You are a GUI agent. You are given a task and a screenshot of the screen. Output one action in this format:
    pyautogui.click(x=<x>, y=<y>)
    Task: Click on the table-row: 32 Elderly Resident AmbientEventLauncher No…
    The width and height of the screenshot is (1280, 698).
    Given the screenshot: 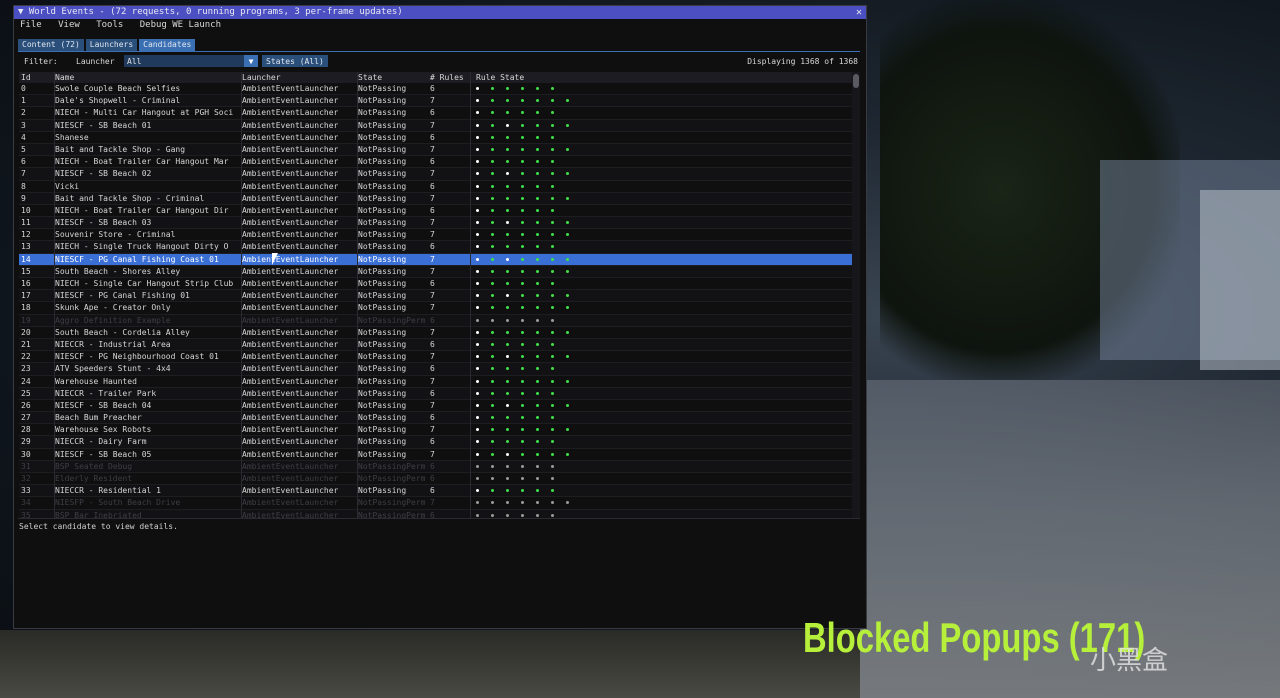 What is the action you would take?
    pyautogui.click(x=435, y=479)
    